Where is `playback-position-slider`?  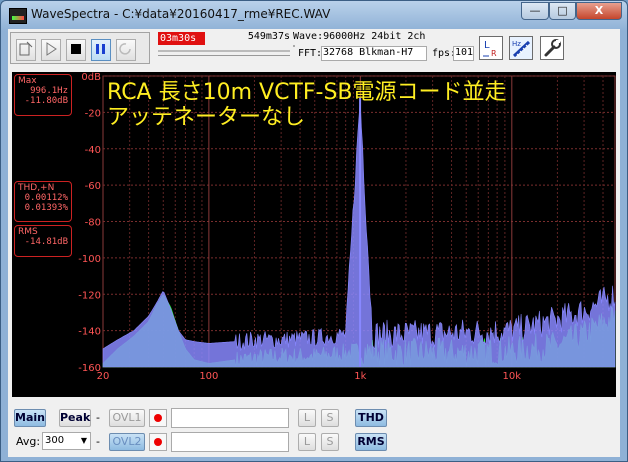 playback-position-slider is located at coordinates (224, 51).